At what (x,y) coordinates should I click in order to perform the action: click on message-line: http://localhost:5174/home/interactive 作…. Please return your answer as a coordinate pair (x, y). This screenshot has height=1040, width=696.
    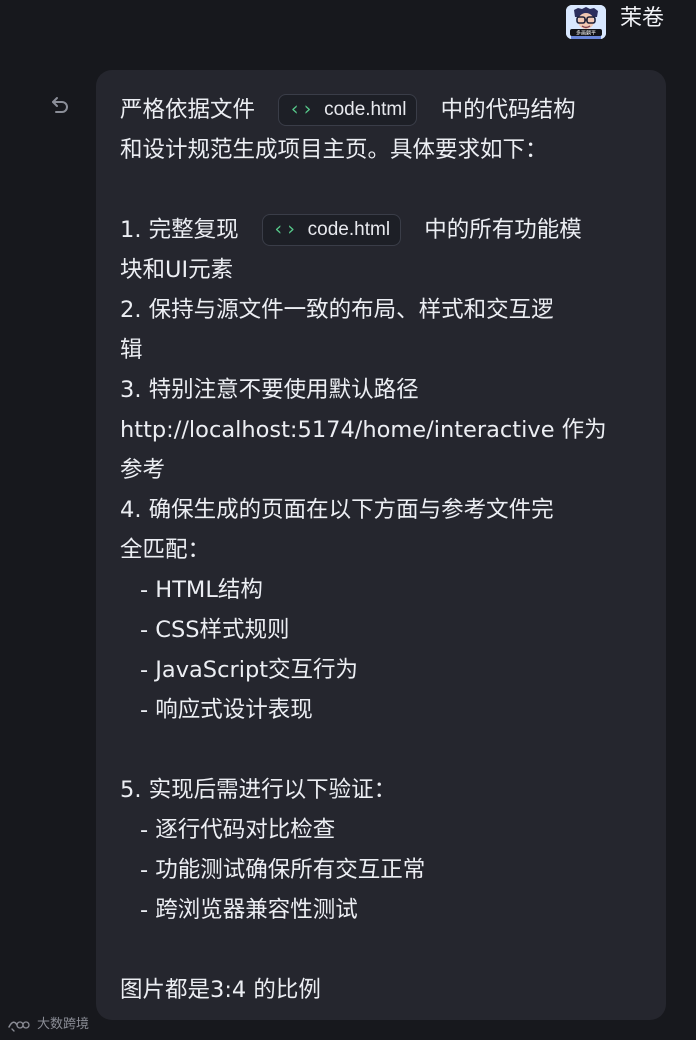
    Looking at the image, I should click on (363, 430).